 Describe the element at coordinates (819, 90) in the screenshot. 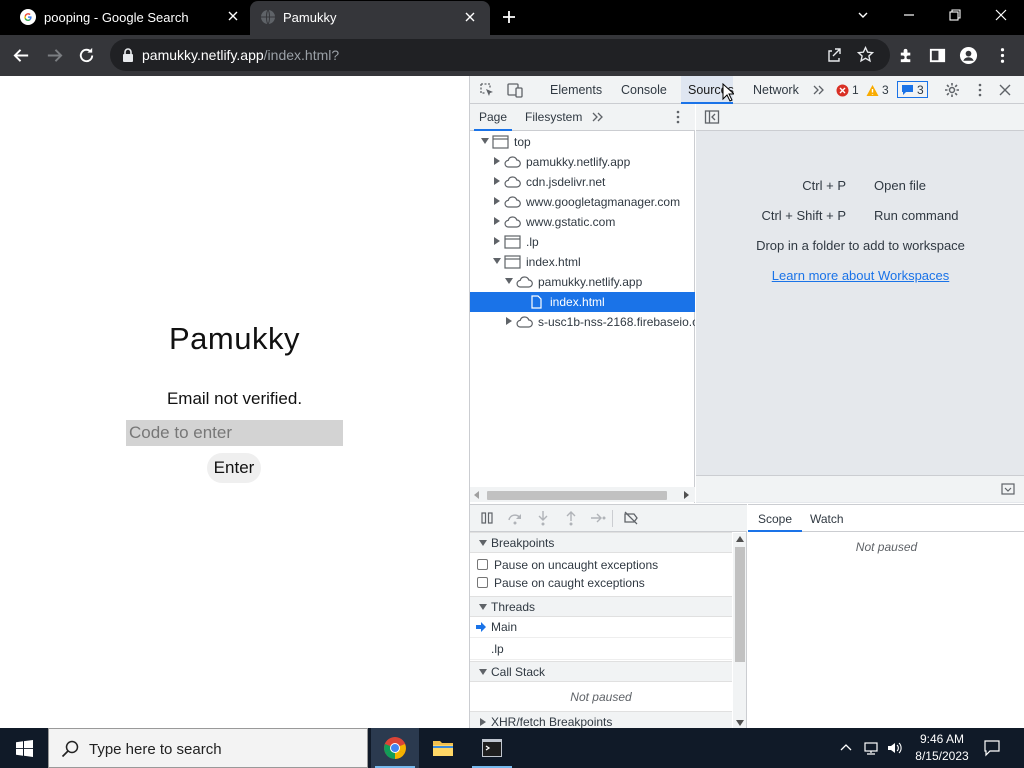

I see `more-tabs-chevron-icon` at that location.